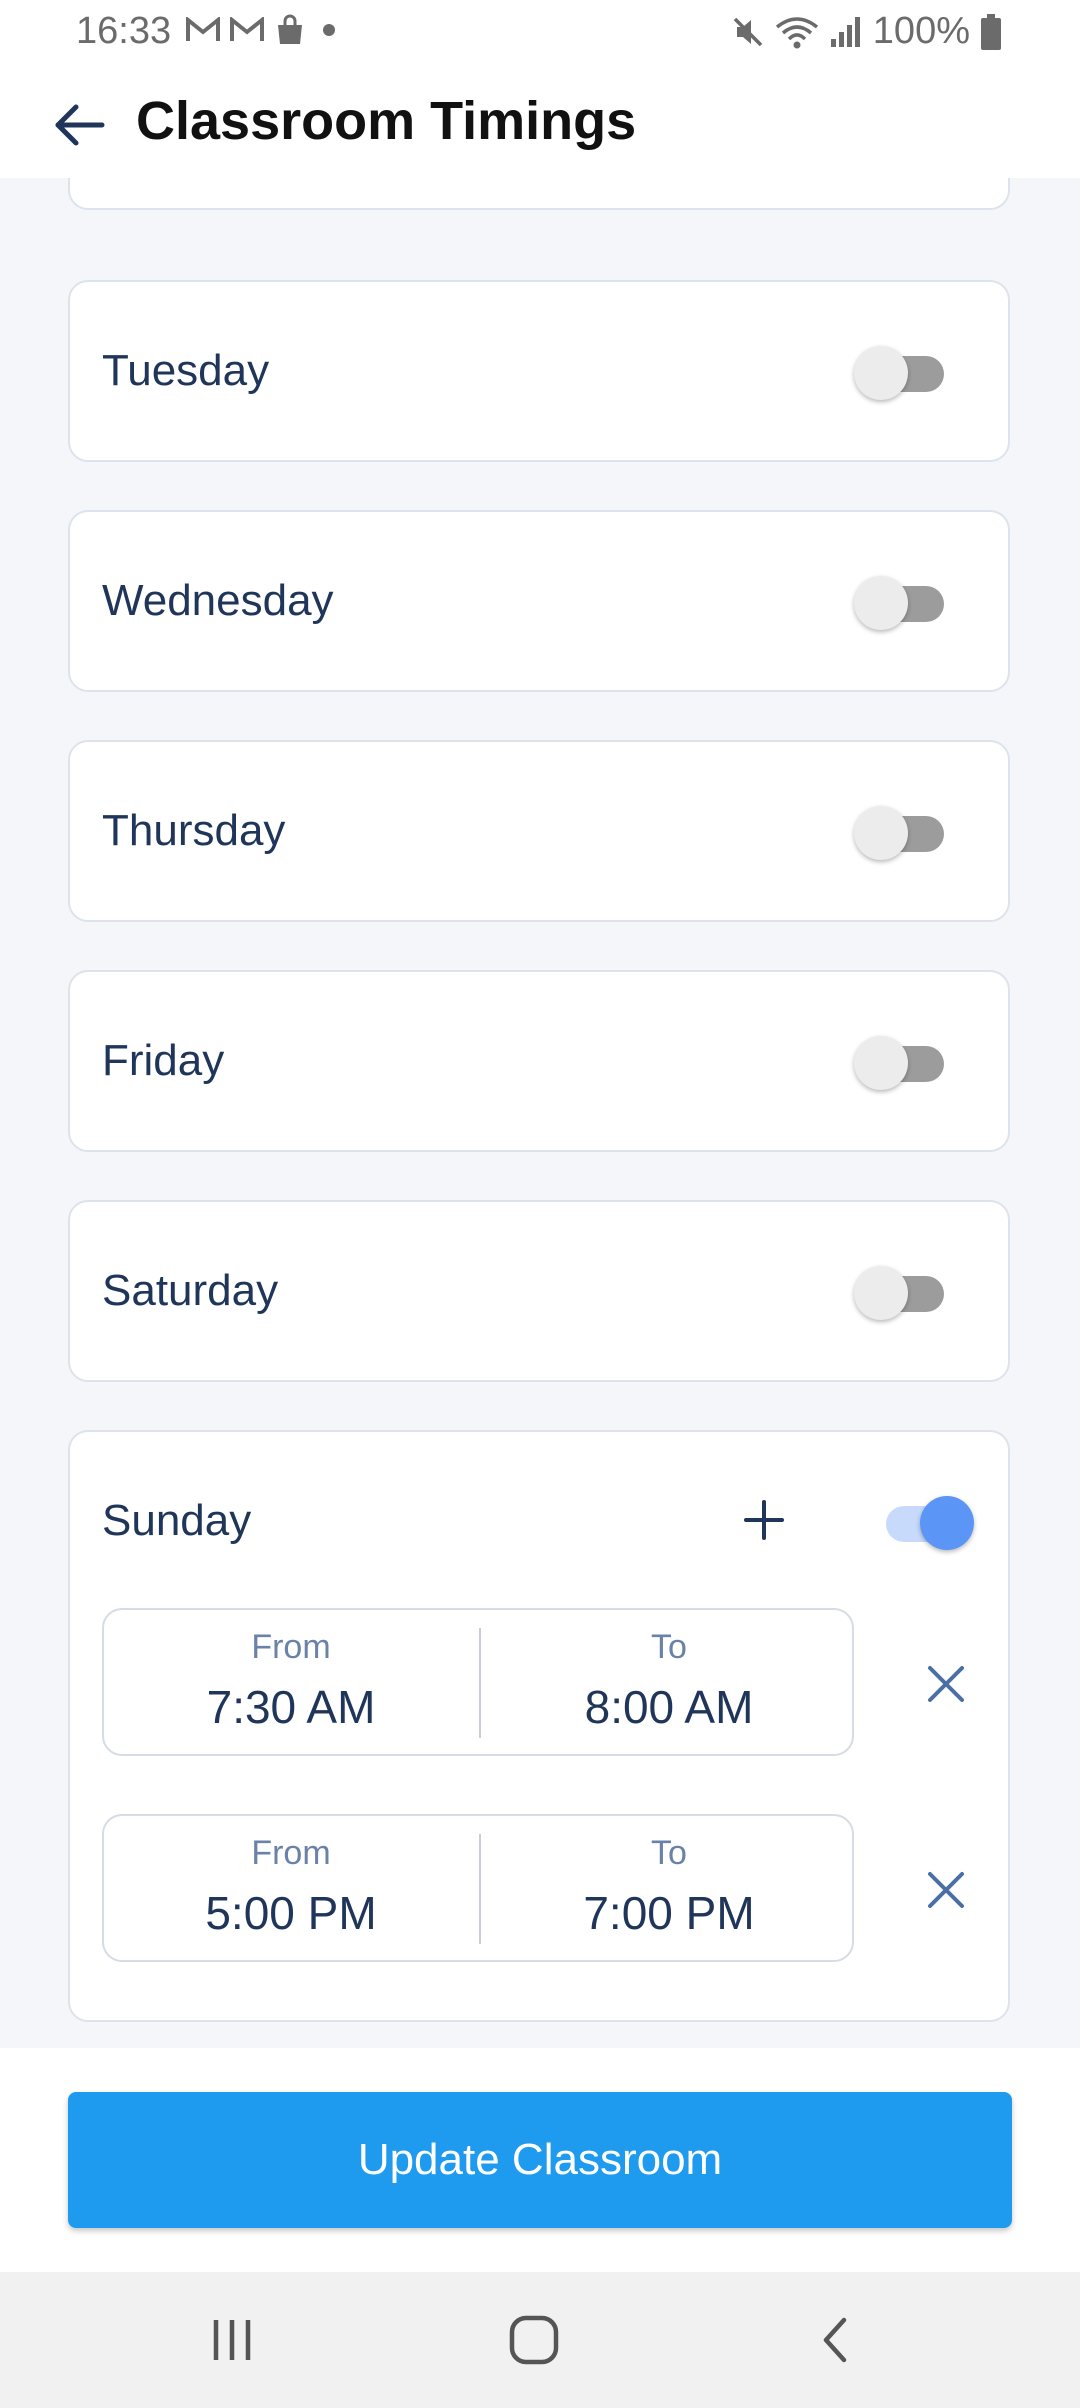  Describe the element at coordinates (991, 31) in the screenshot. I see `battery-icon` at that location.